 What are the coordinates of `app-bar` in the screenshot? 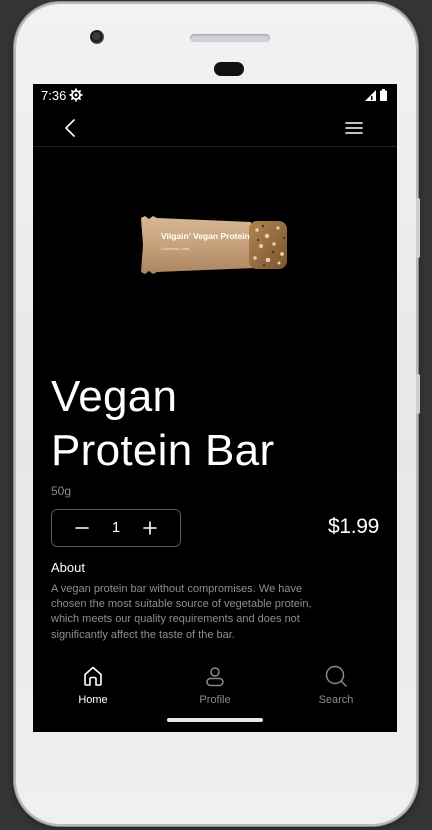 It's located at (215, 127).